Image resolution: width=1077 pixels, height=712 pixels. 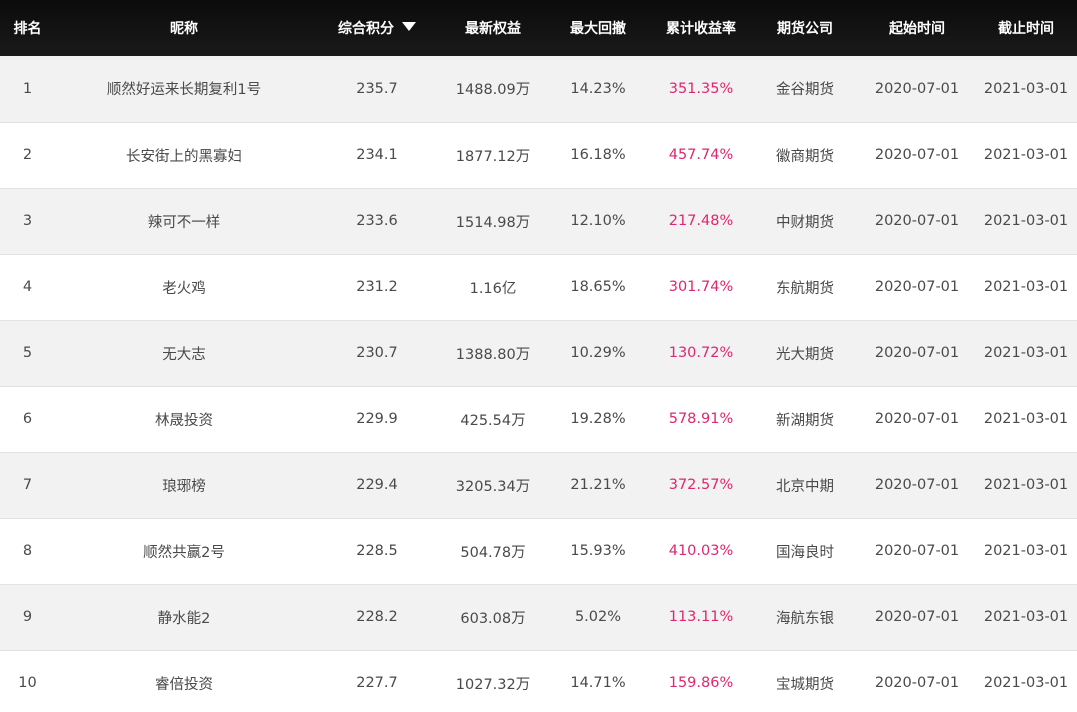 What do you see at coordinates (184, 551) in the screenshot?
I see `cell-nickname: 顺然共赢2号` at bounding box center [184, 551].